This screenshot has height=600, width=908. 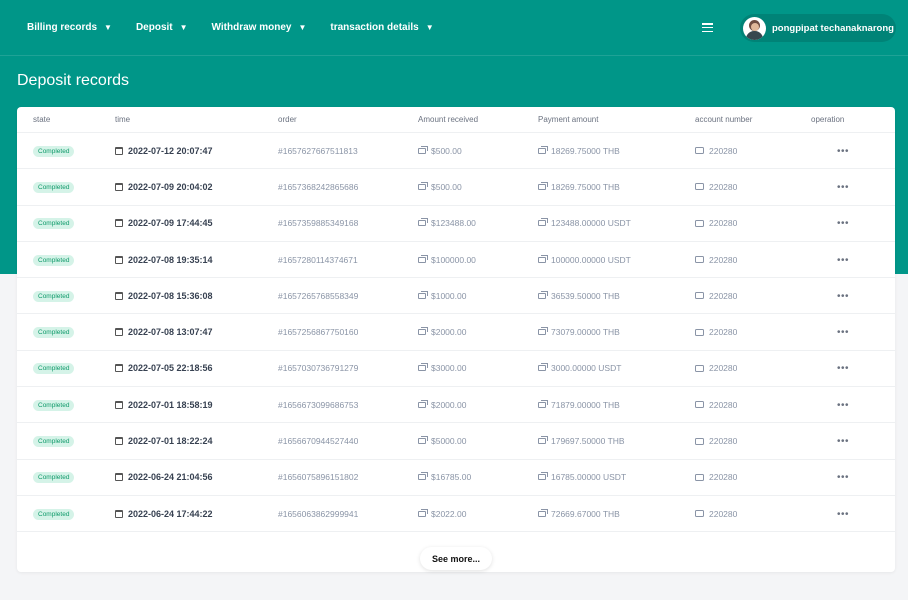 What do you see at coordinates (196, 514) in the screenshot?
I see `time-cell: 2022-06-24 17:44:22` at bounding box center [196, 514].